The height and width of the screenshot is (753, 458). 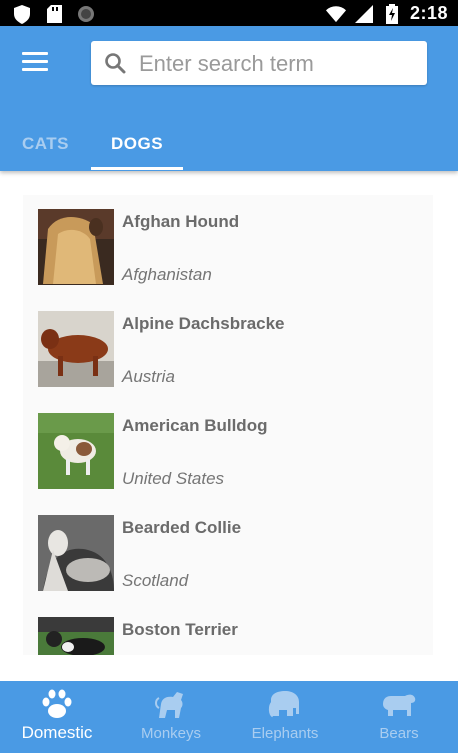 I want to click on status-bar: 2:18, so click(x=229, y=13).